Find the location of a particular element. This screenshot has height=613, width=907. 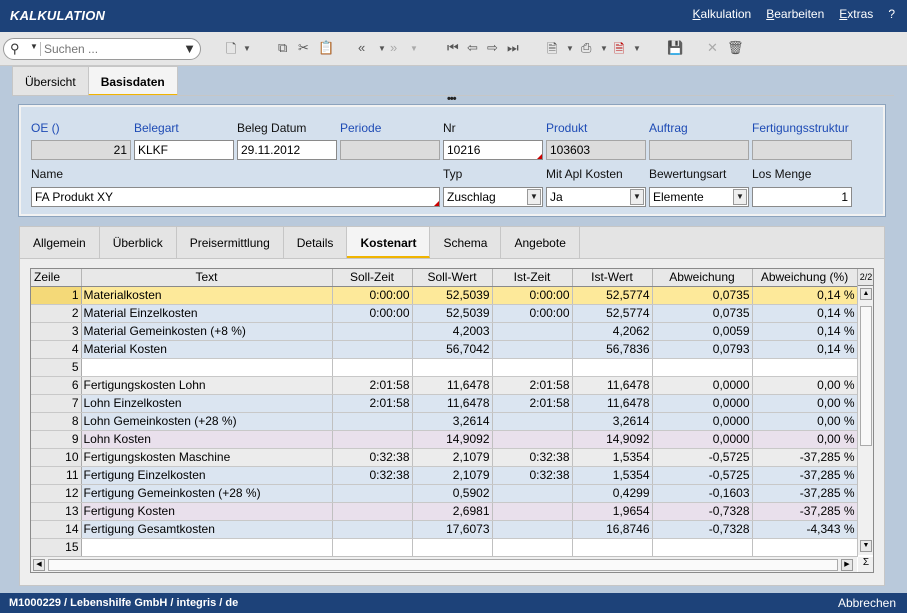

table-cell: 2,6981 is located at coordinates (452, 511).